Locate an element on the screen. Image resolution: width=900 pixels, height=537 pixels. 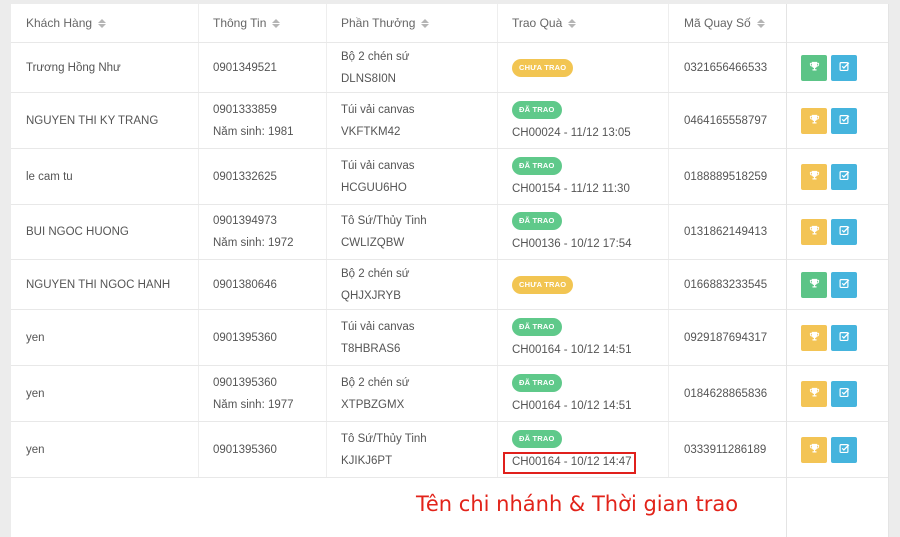
prize-cell: Tô Sứ/Thủy Tinh KJIKJ6PT is located at coordinates (412, 449).